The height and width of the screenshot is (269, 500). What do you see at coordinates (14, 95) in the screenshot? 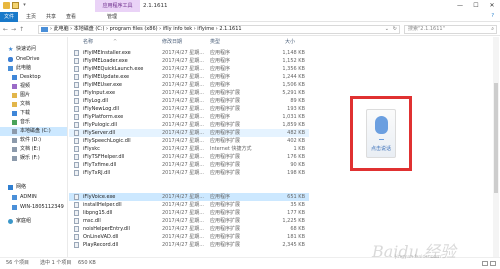
I see `pictures-icon` at bounding box center [14, 95].